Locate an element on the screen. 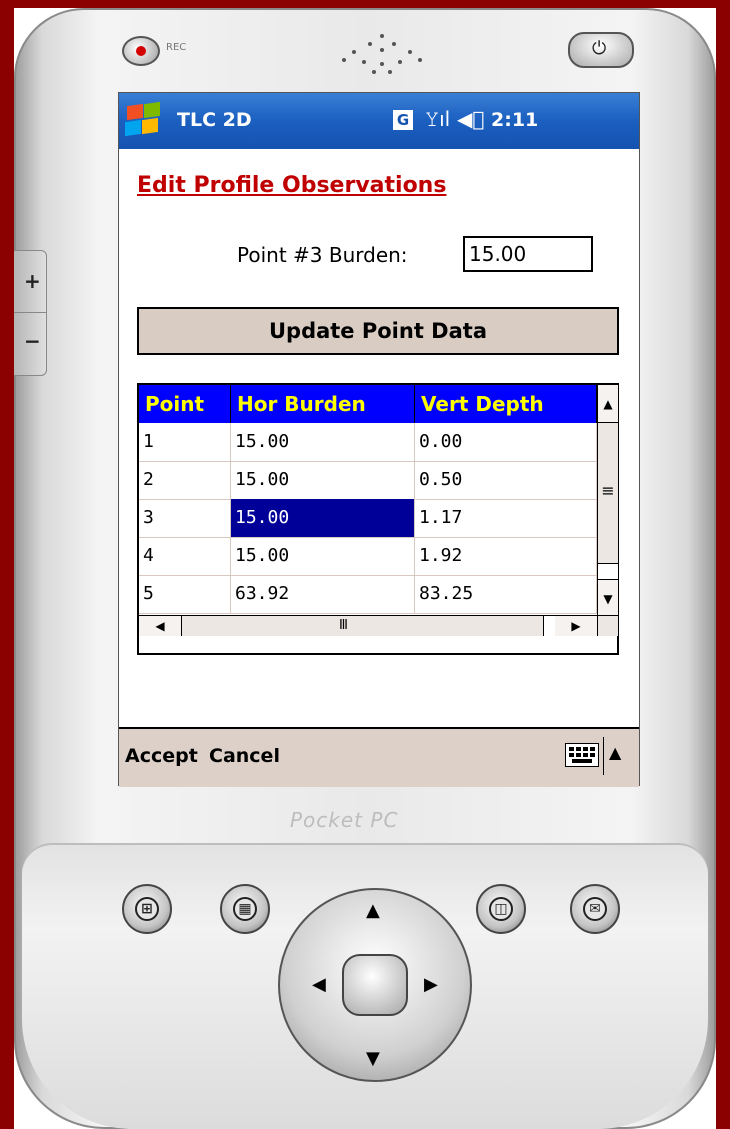  windows-start-icon is located at coordinates (143, 120).